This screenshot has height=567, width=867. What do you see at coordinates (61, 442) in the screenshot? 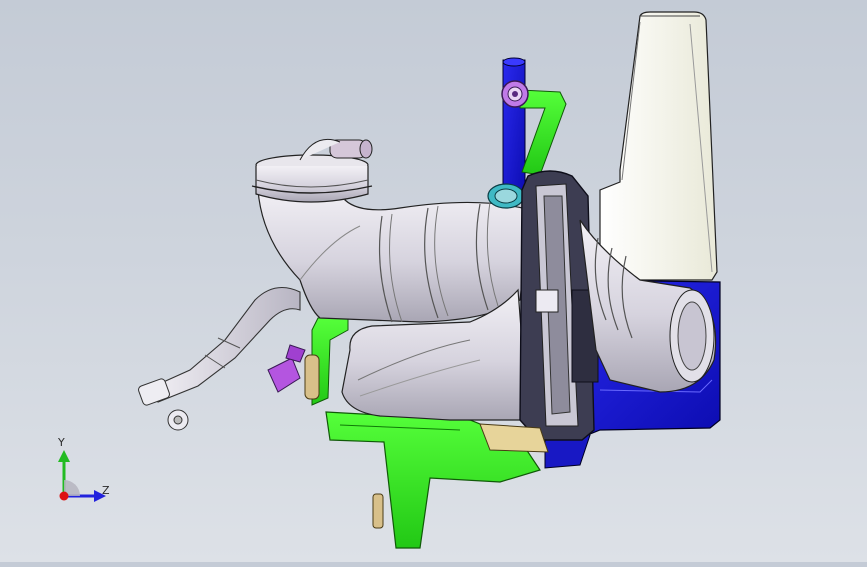
I see `axis-label-y: Y` at bounding box center [61, 442].